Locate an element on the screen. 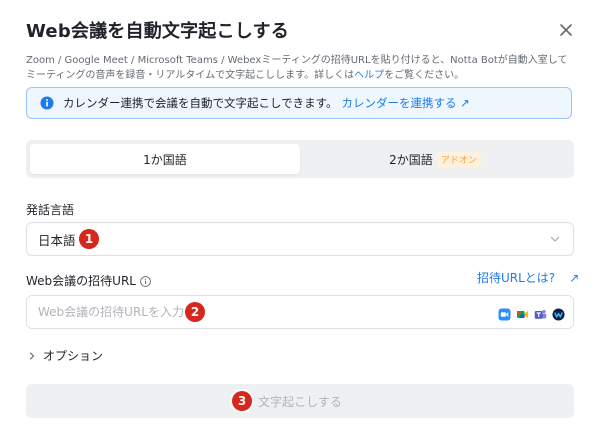 The image size is (600, 435). chevron-right-icon is located at coordinates (32, 355).